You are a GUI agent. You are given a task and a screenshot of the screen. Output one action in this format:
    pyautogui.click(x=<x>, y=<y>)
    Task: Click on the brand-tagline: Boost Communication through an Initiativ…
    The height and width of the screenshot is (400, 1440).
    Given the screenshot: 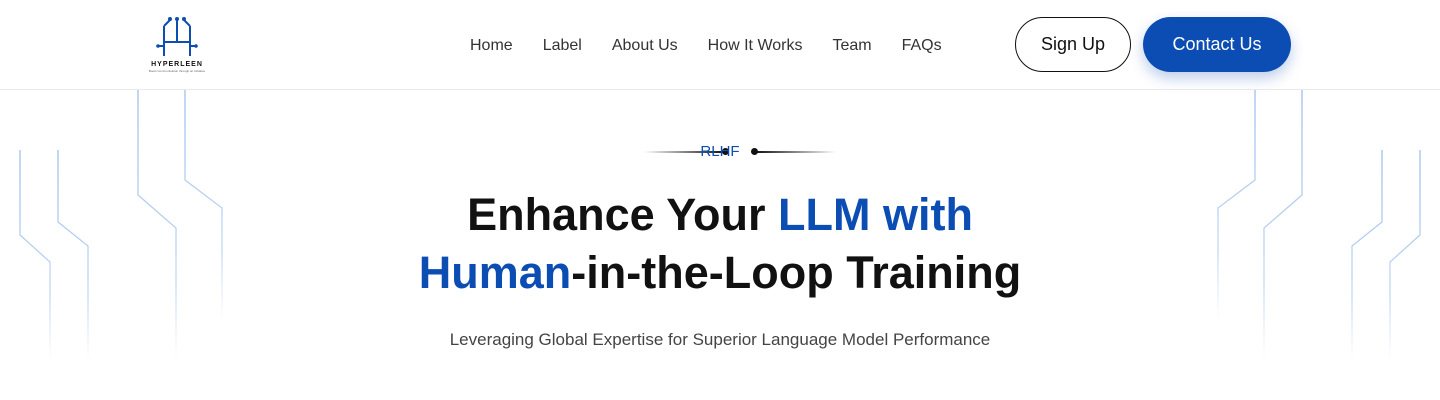 What is the action you would take?
    pyautogui.click(x=177, y=71)
    